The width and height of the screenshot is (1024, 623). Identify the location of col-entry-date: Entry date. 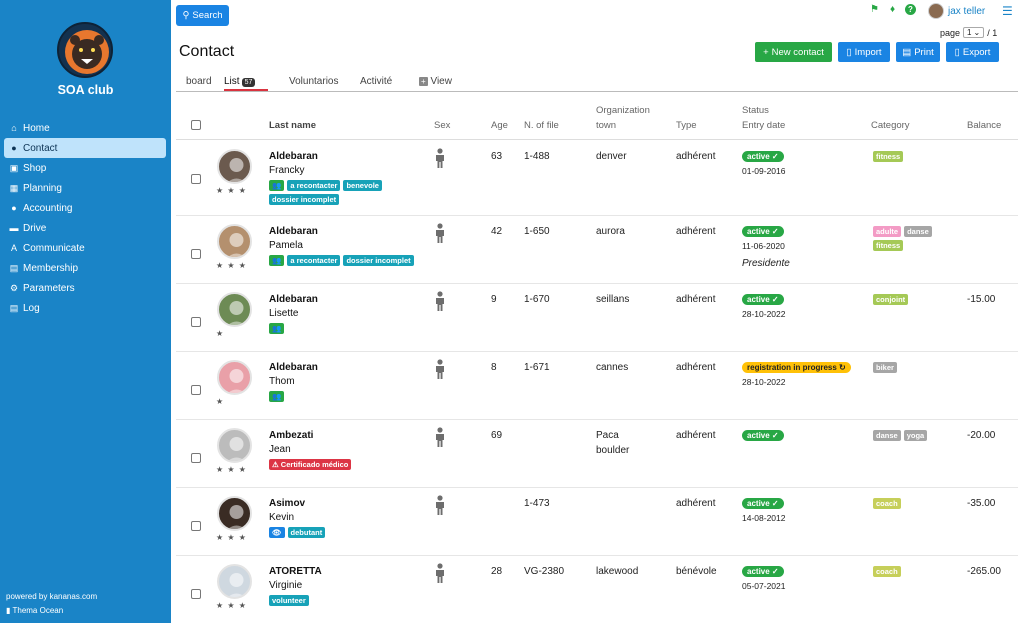
(763, 125).